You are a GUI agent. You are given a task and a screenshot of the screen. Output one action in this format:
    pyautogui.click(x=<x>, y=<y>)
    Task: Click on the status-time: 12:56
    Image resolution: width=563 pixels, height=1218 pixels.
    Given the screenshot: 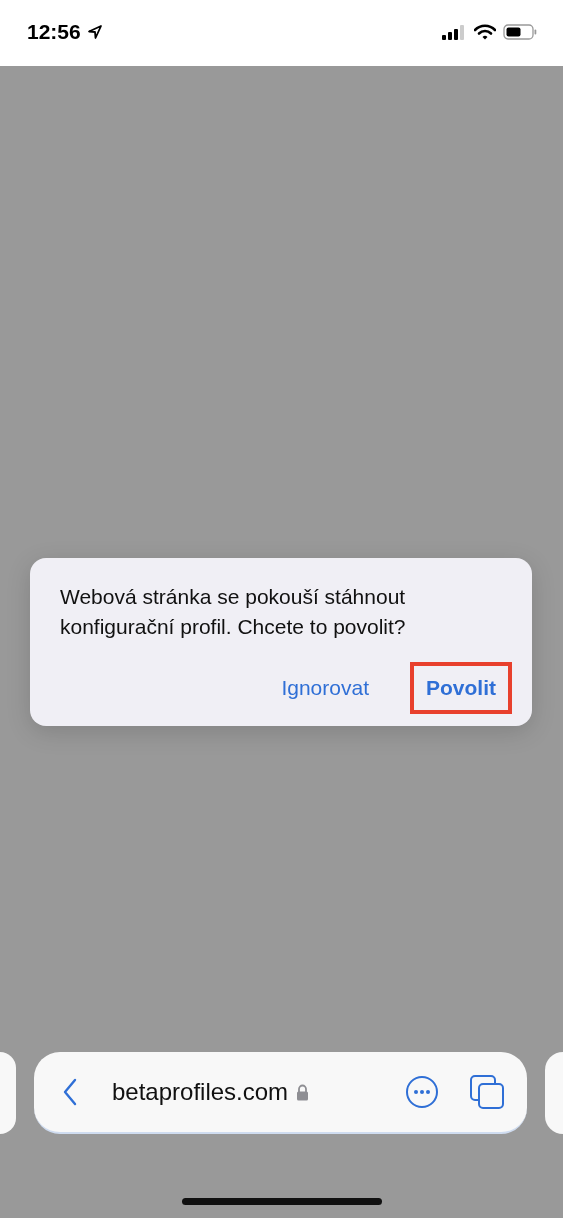 What is the action you would take?
    pyautogui.click(x=54, y=32)
    